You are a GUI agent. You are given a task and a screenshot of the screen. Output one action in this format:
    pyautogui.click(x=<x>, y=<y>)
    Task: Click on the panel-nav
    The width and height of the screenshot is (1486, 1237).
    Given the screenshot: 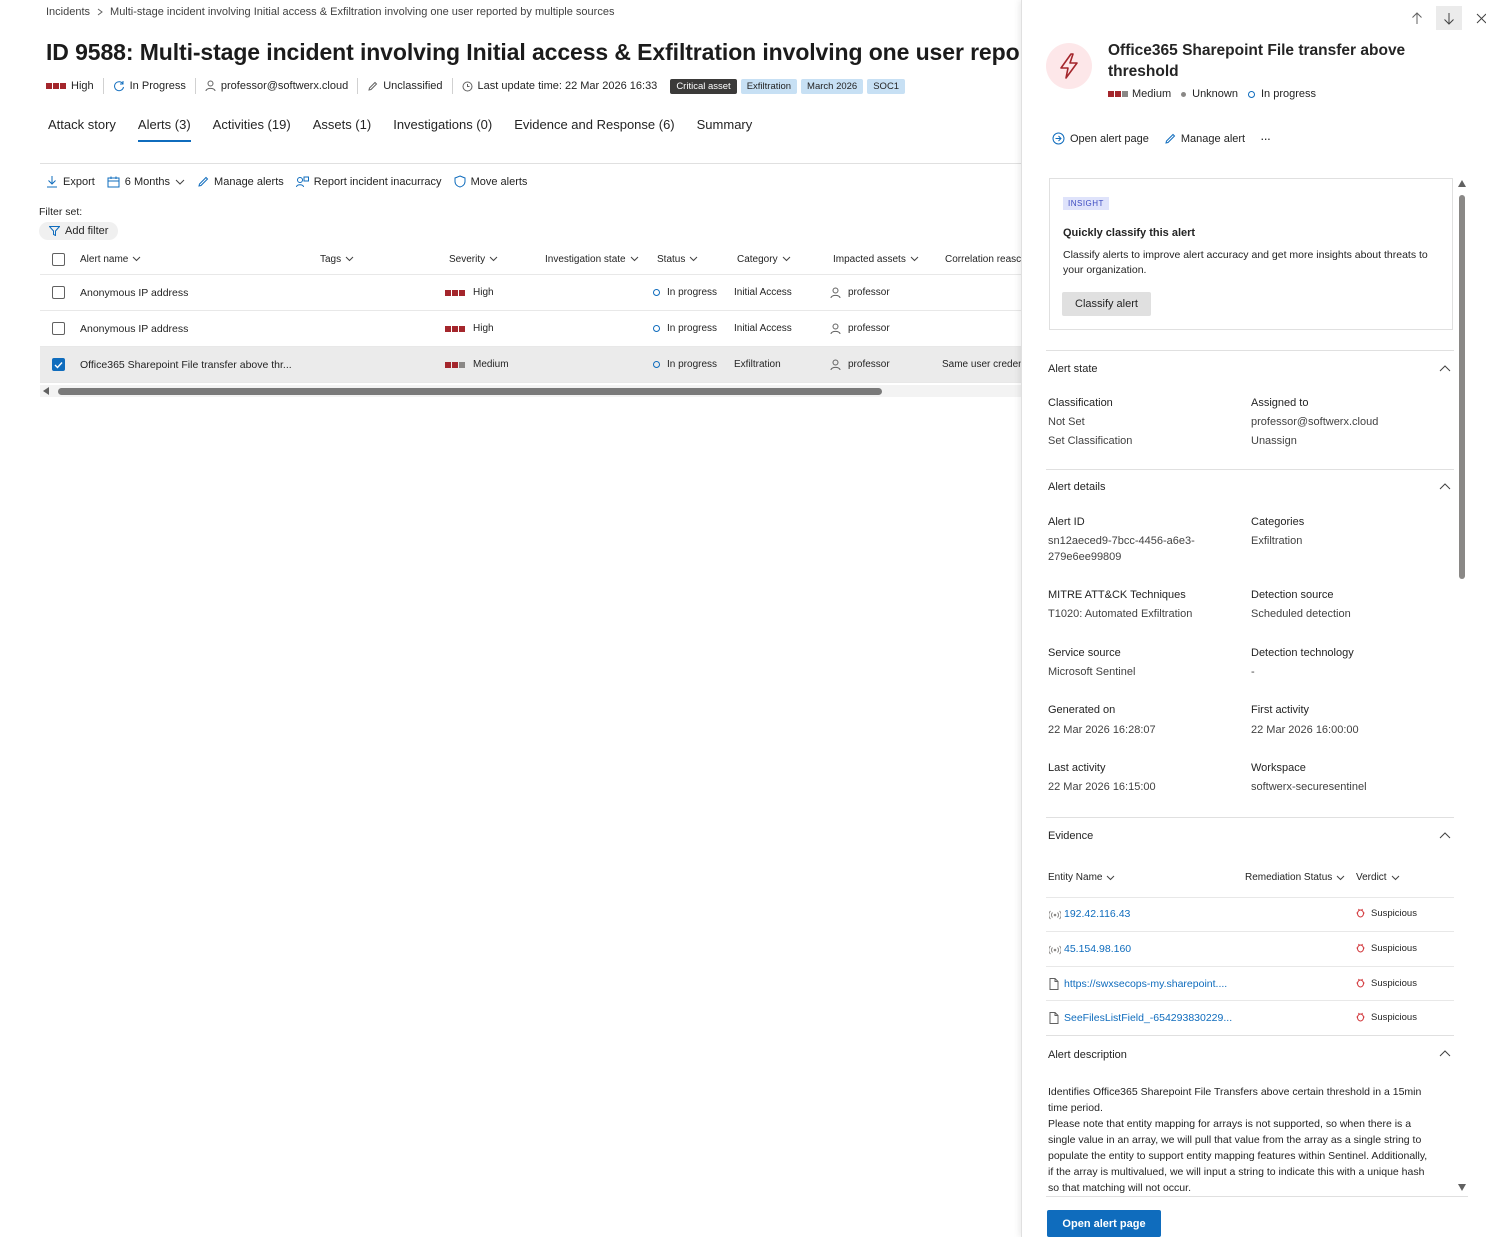 What is the action you would take?
    pyautogui.click(x=1445, y=18)
    